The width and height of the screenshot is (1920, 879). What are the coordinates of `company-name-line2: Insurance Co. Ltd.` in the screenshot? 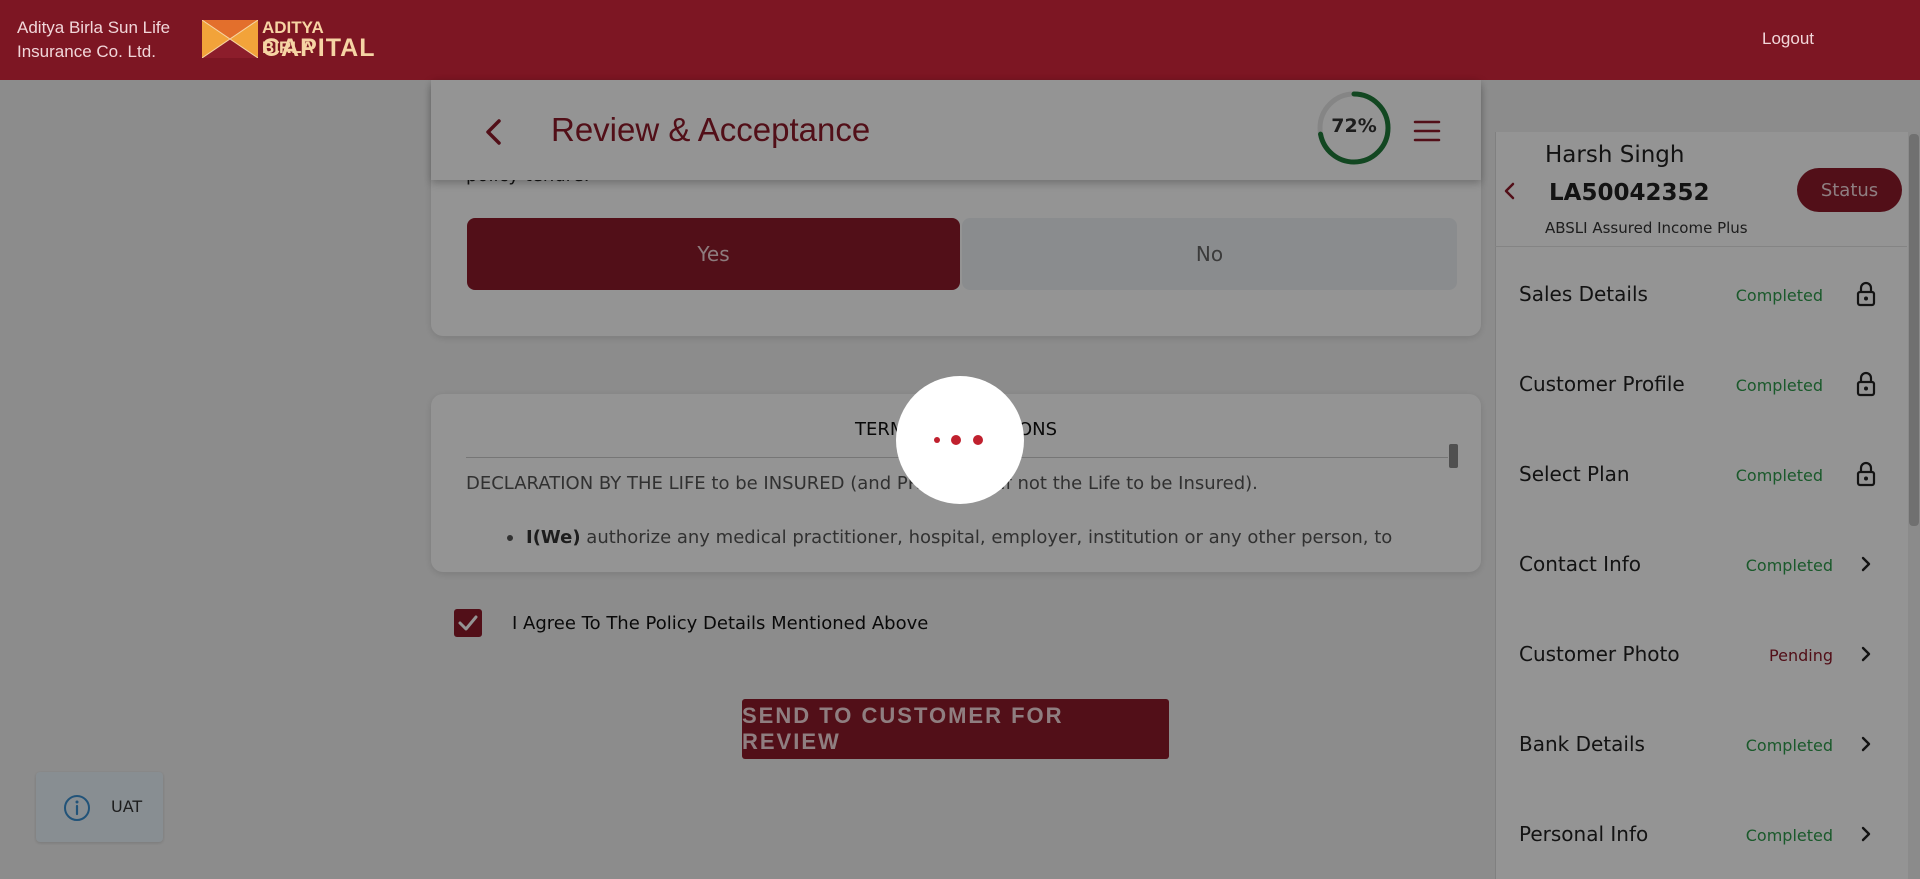 It's located at (86, 51).